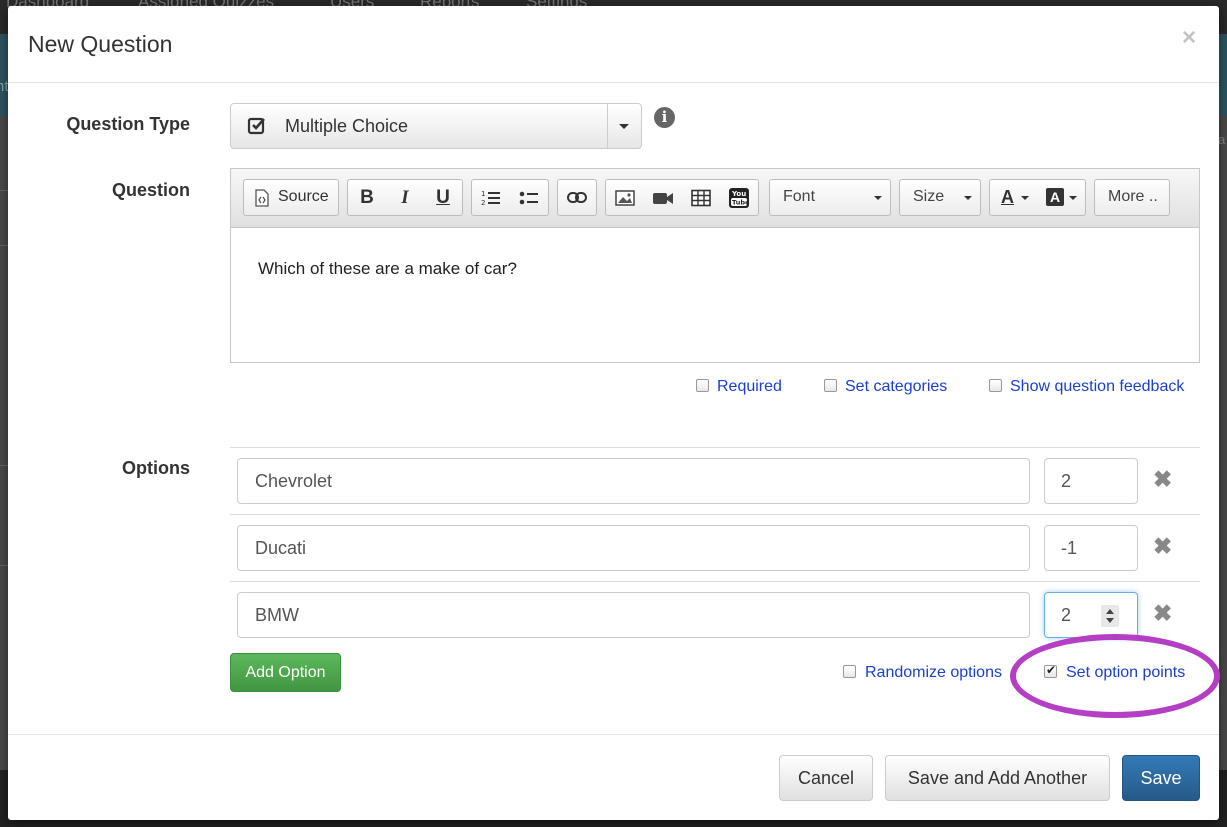 The height and width of the screenshot is (827, 1227). I want to click on list-group: 1 2, so click(510, 197).